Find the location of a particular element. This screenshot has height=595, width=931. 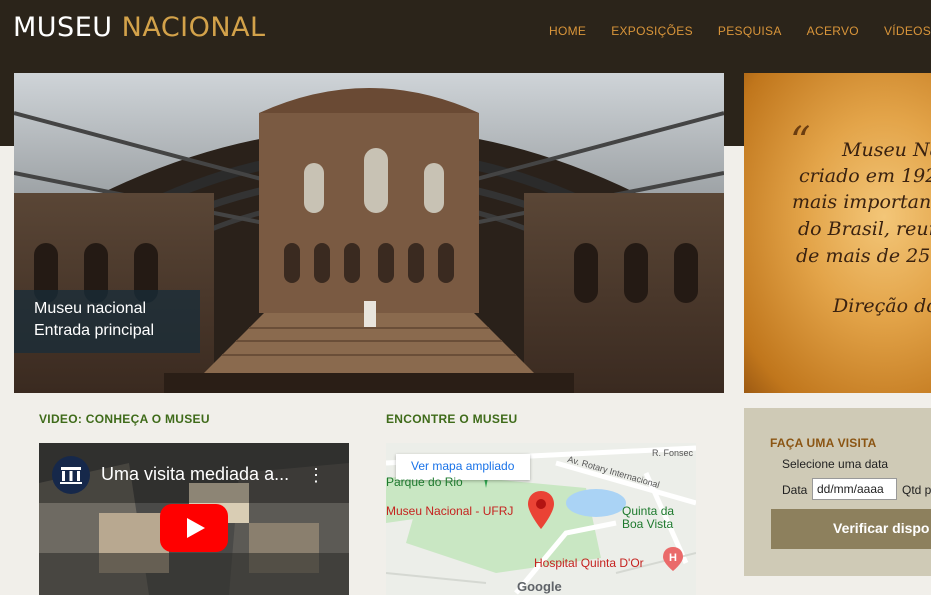

svg-text: H is located at coordinates (673, 558).